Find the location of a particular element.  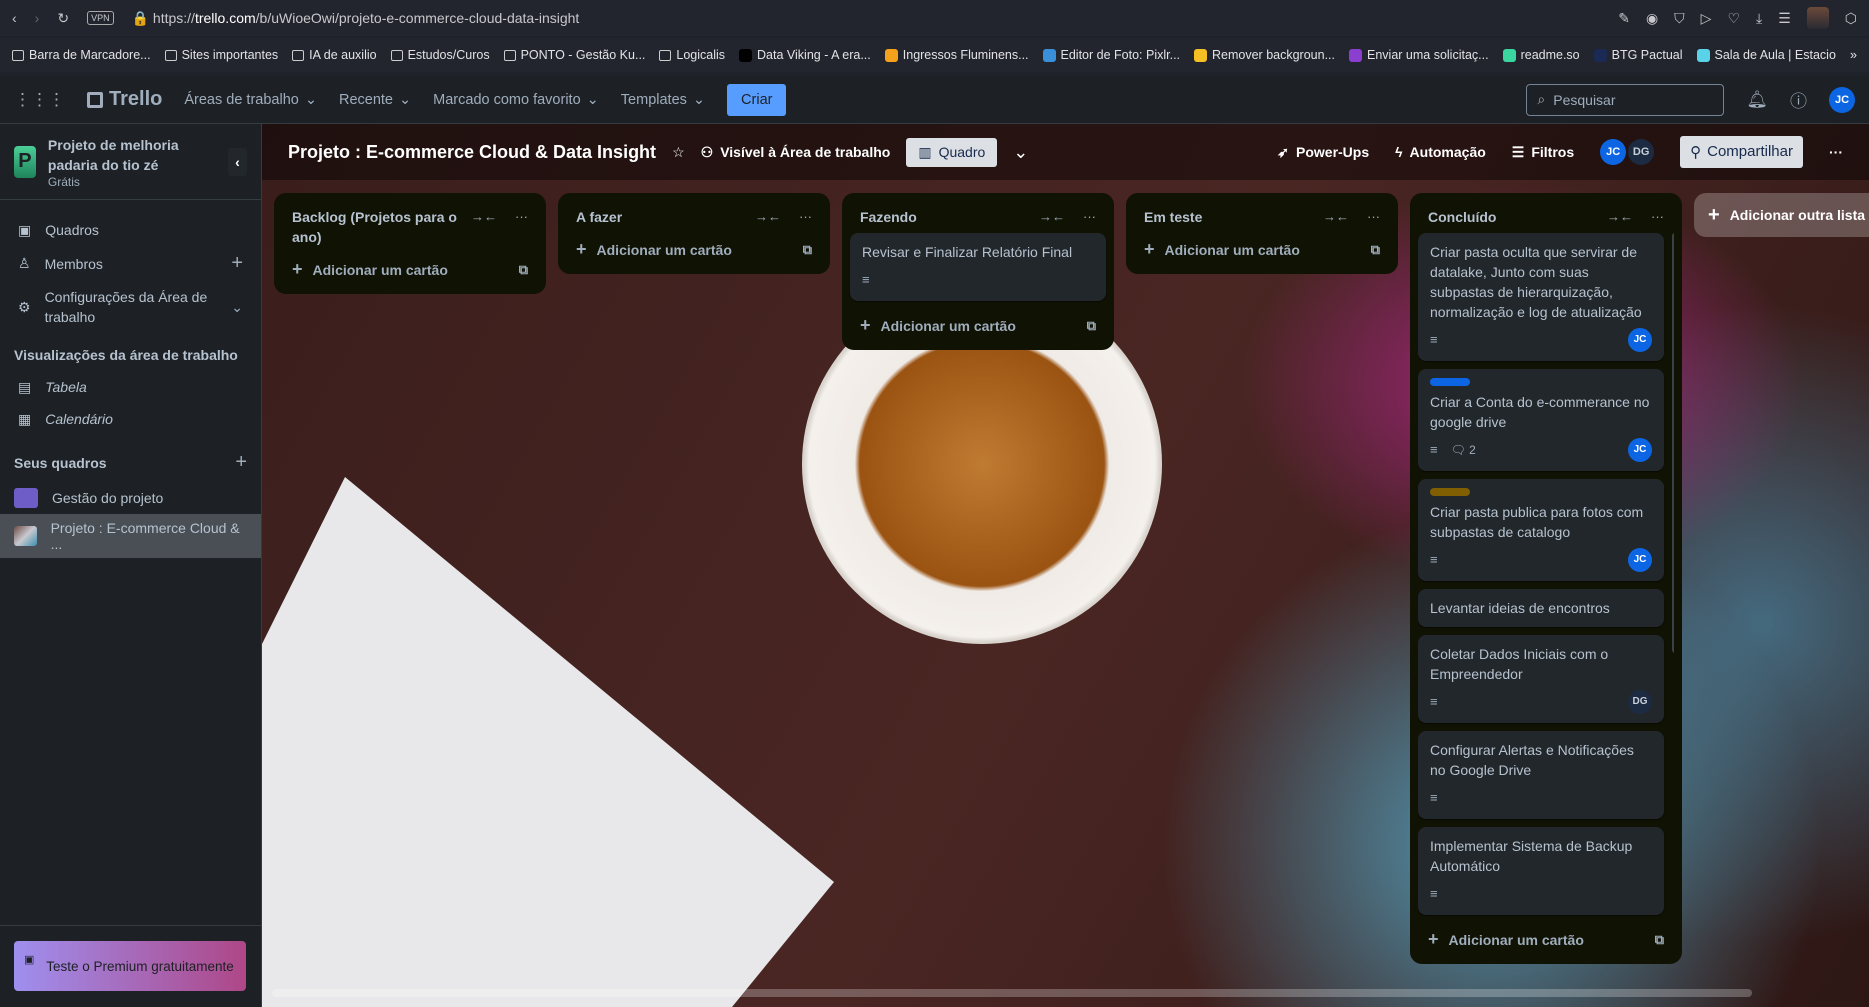

shield-icon: ⛉ is located at coordinates (1679, 18).